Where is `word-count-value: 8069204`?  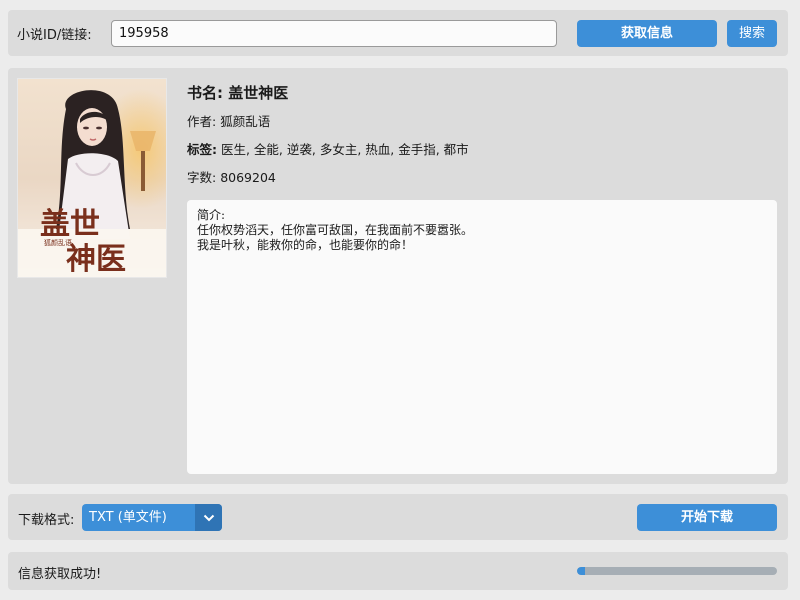 word-count-value: 8069204 is located at coordinates (248, 177).